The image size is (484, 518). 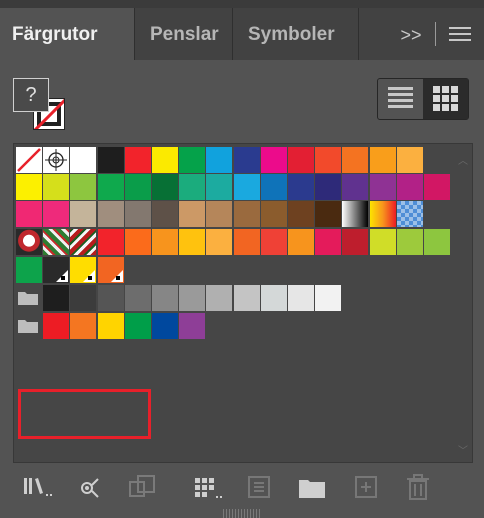 I want to click on swatch-none, so click(x=29, y=160).